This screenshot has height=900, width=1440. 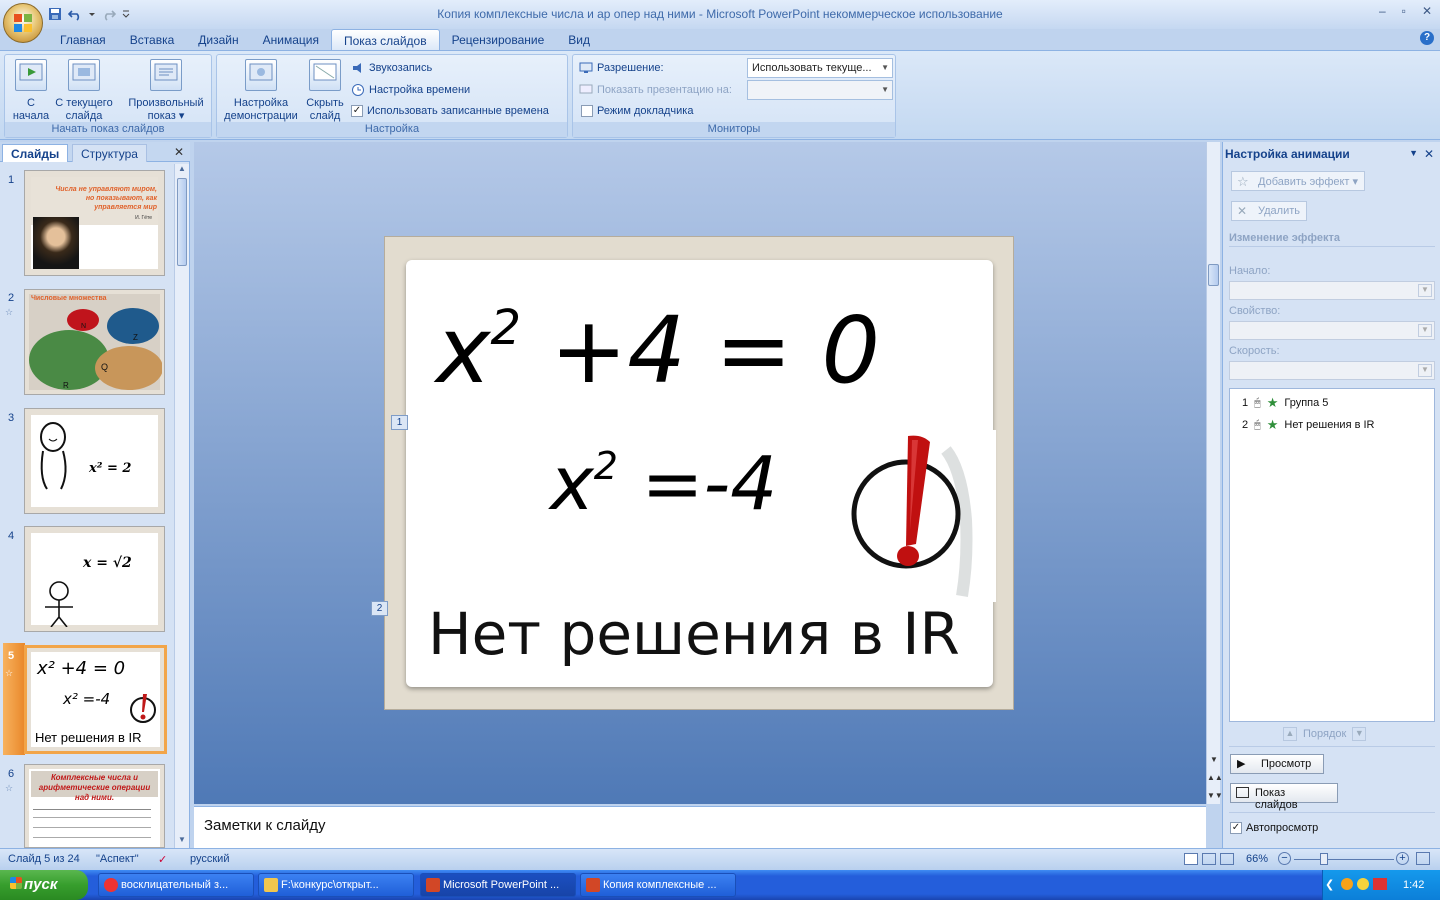 What do you see at coordinates (94, 461) in the screenshot?
I see `slide-thumb-3: x² = 2` at bounding box center [94, 461].